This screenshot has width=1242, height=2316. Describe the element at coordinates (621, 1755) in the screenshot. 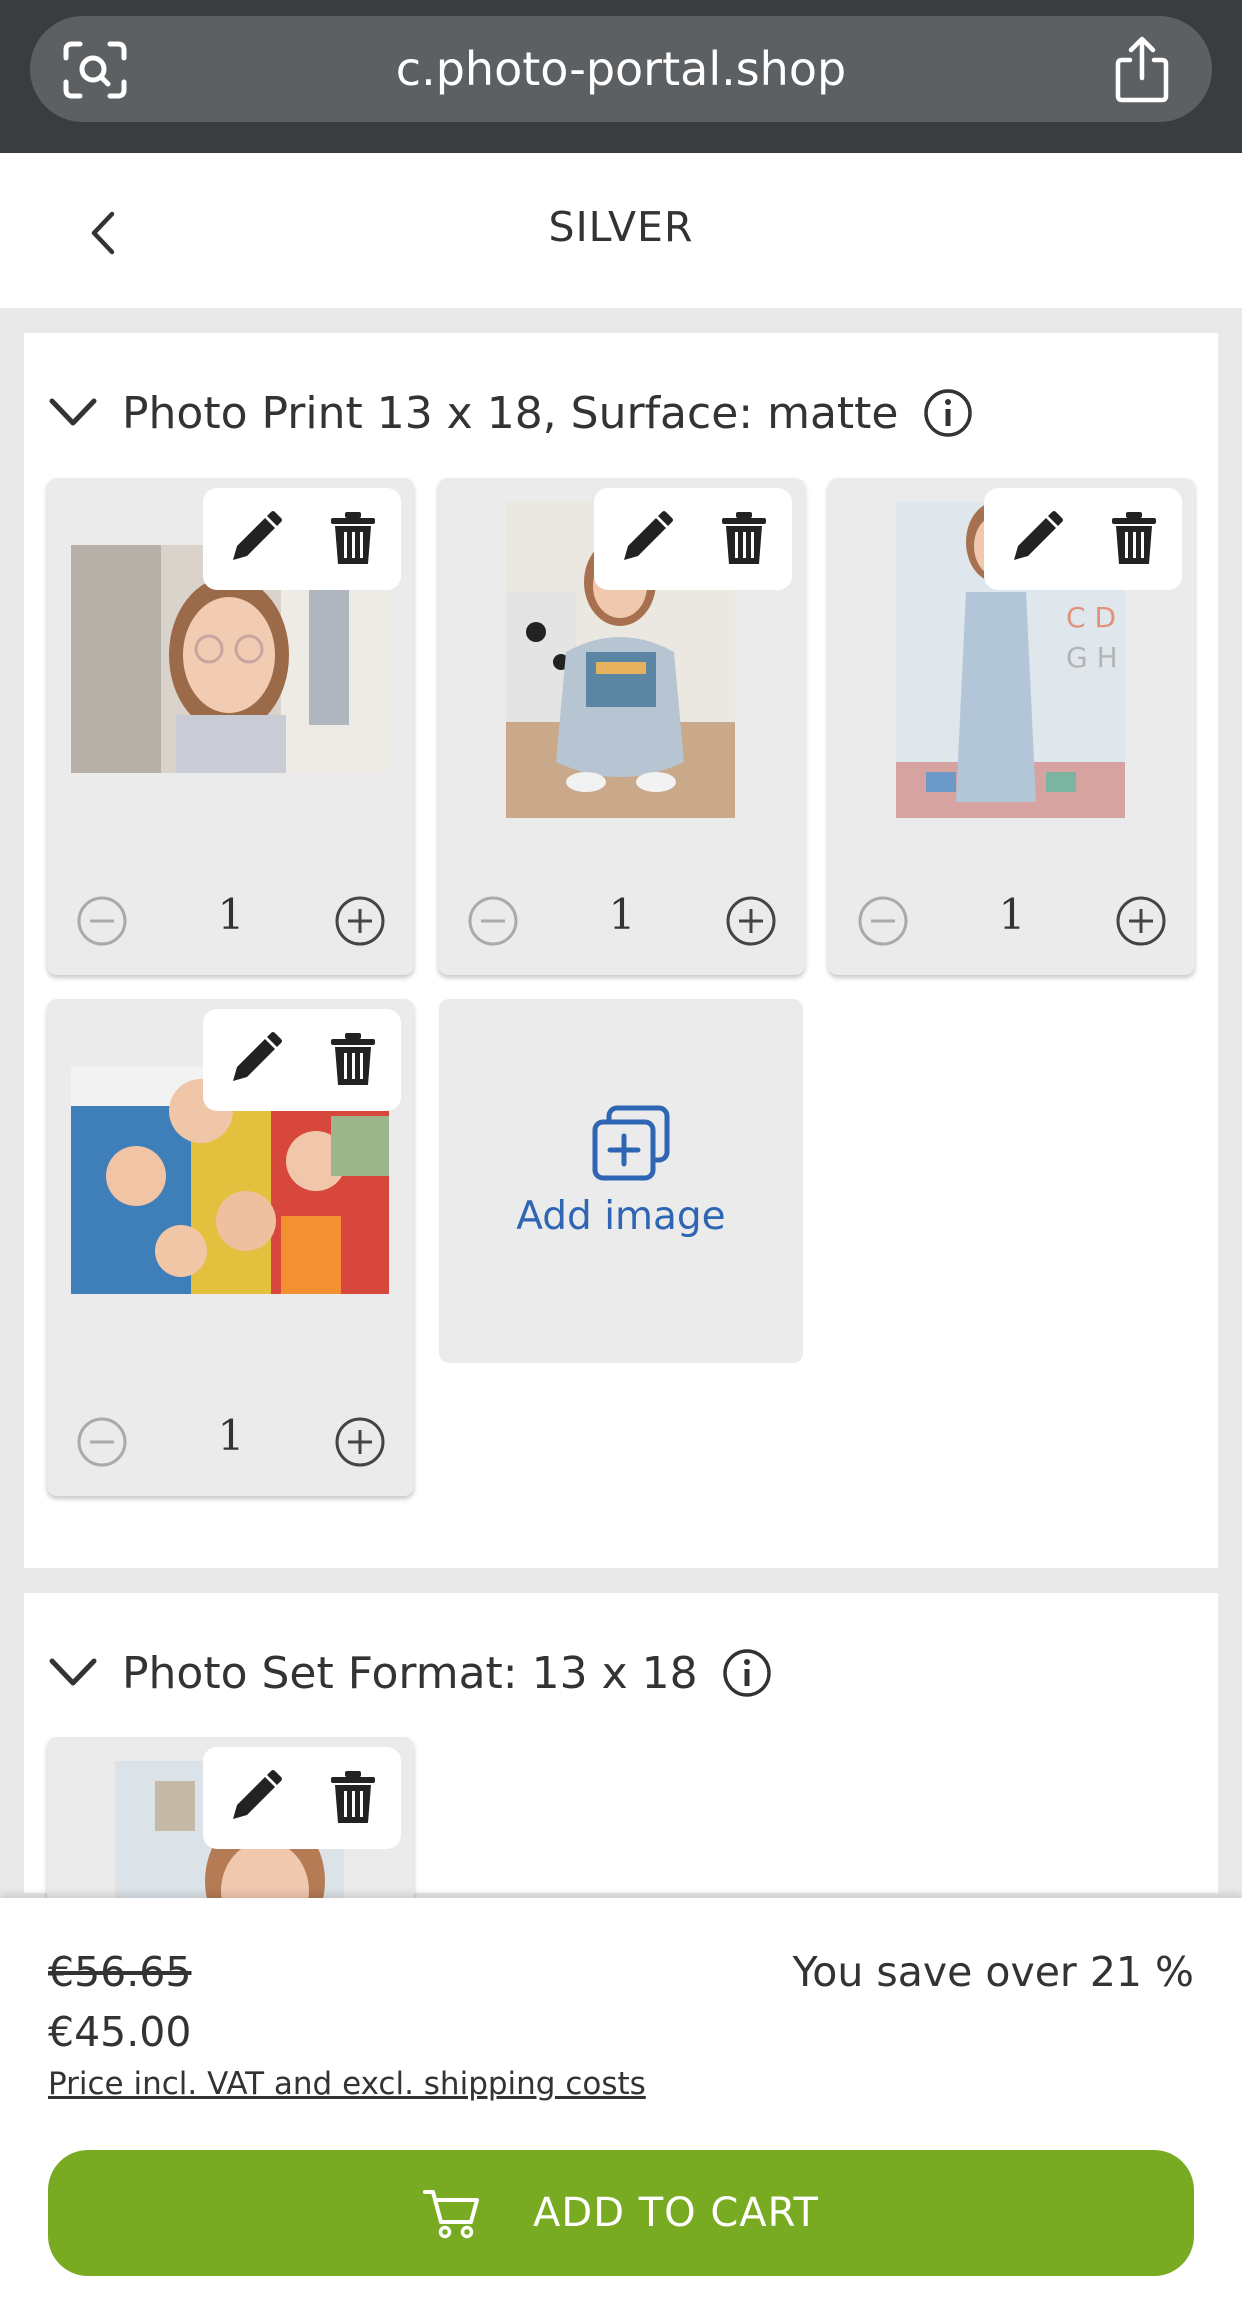

I see `product-section-photo-set: Photo Set Format: 13 x 18` at that location.